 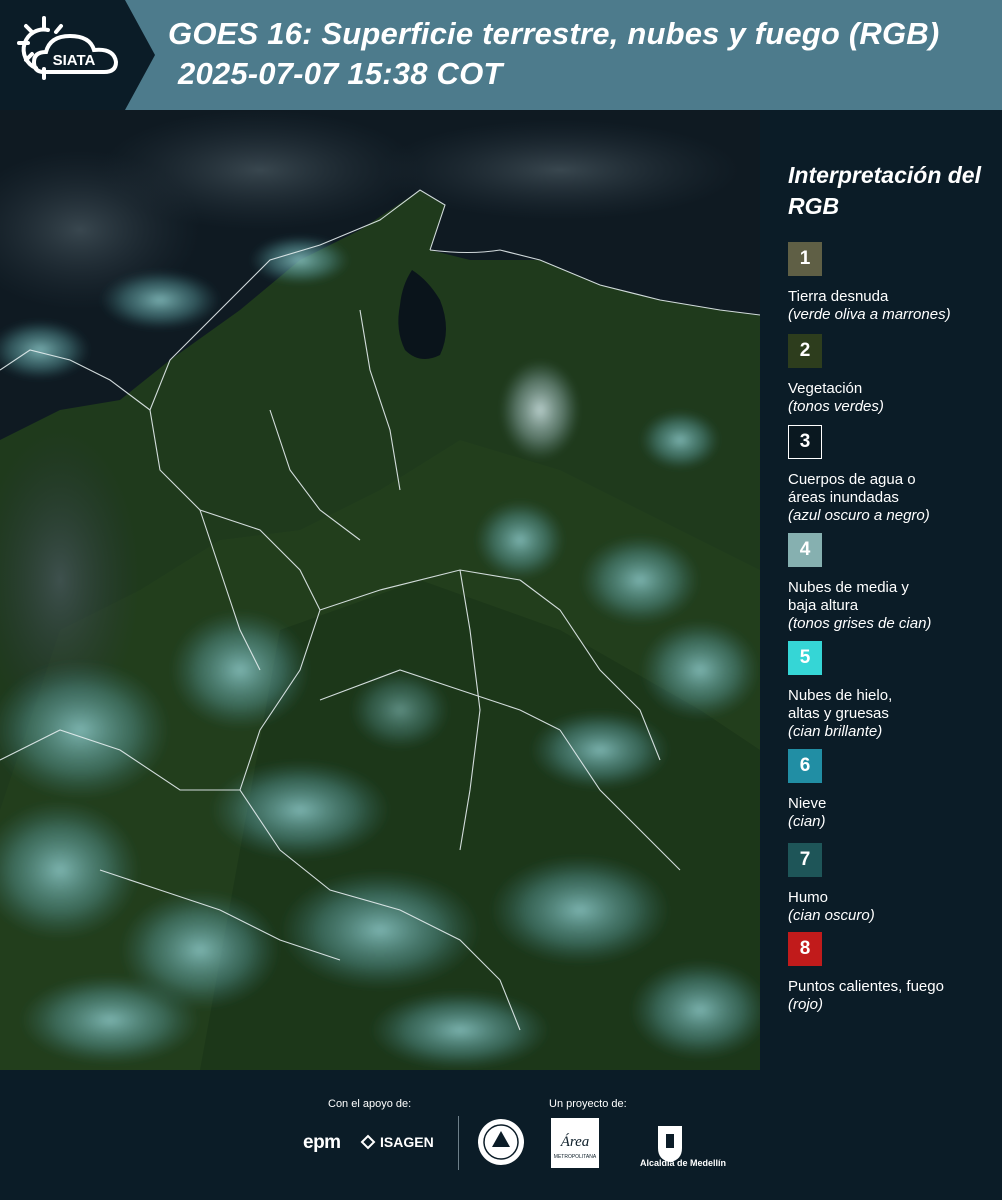 I want to click on legend-label: Vegetación, so click(x=825, y=388).